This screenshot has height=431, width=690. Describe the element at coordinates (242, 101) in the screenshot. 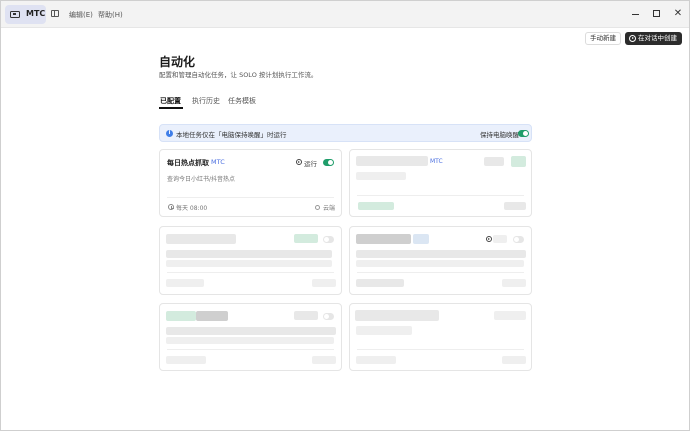

I see `tab-templates: 任务模板` at that location.